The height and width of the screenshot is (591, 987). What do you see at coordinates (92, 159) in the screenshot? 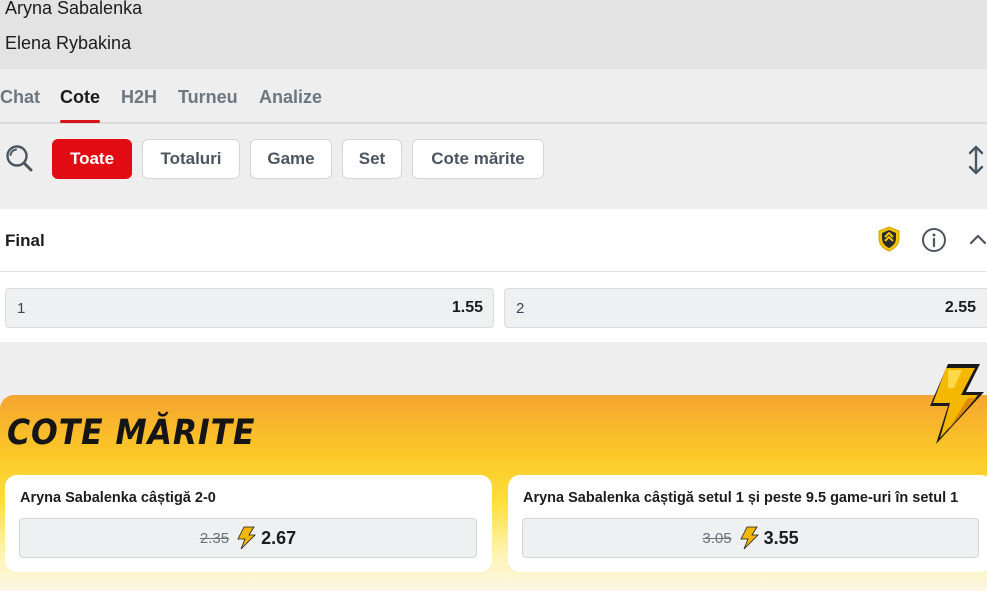
I see `filter-toate-button: Toate` at bounding box center [92, 159].